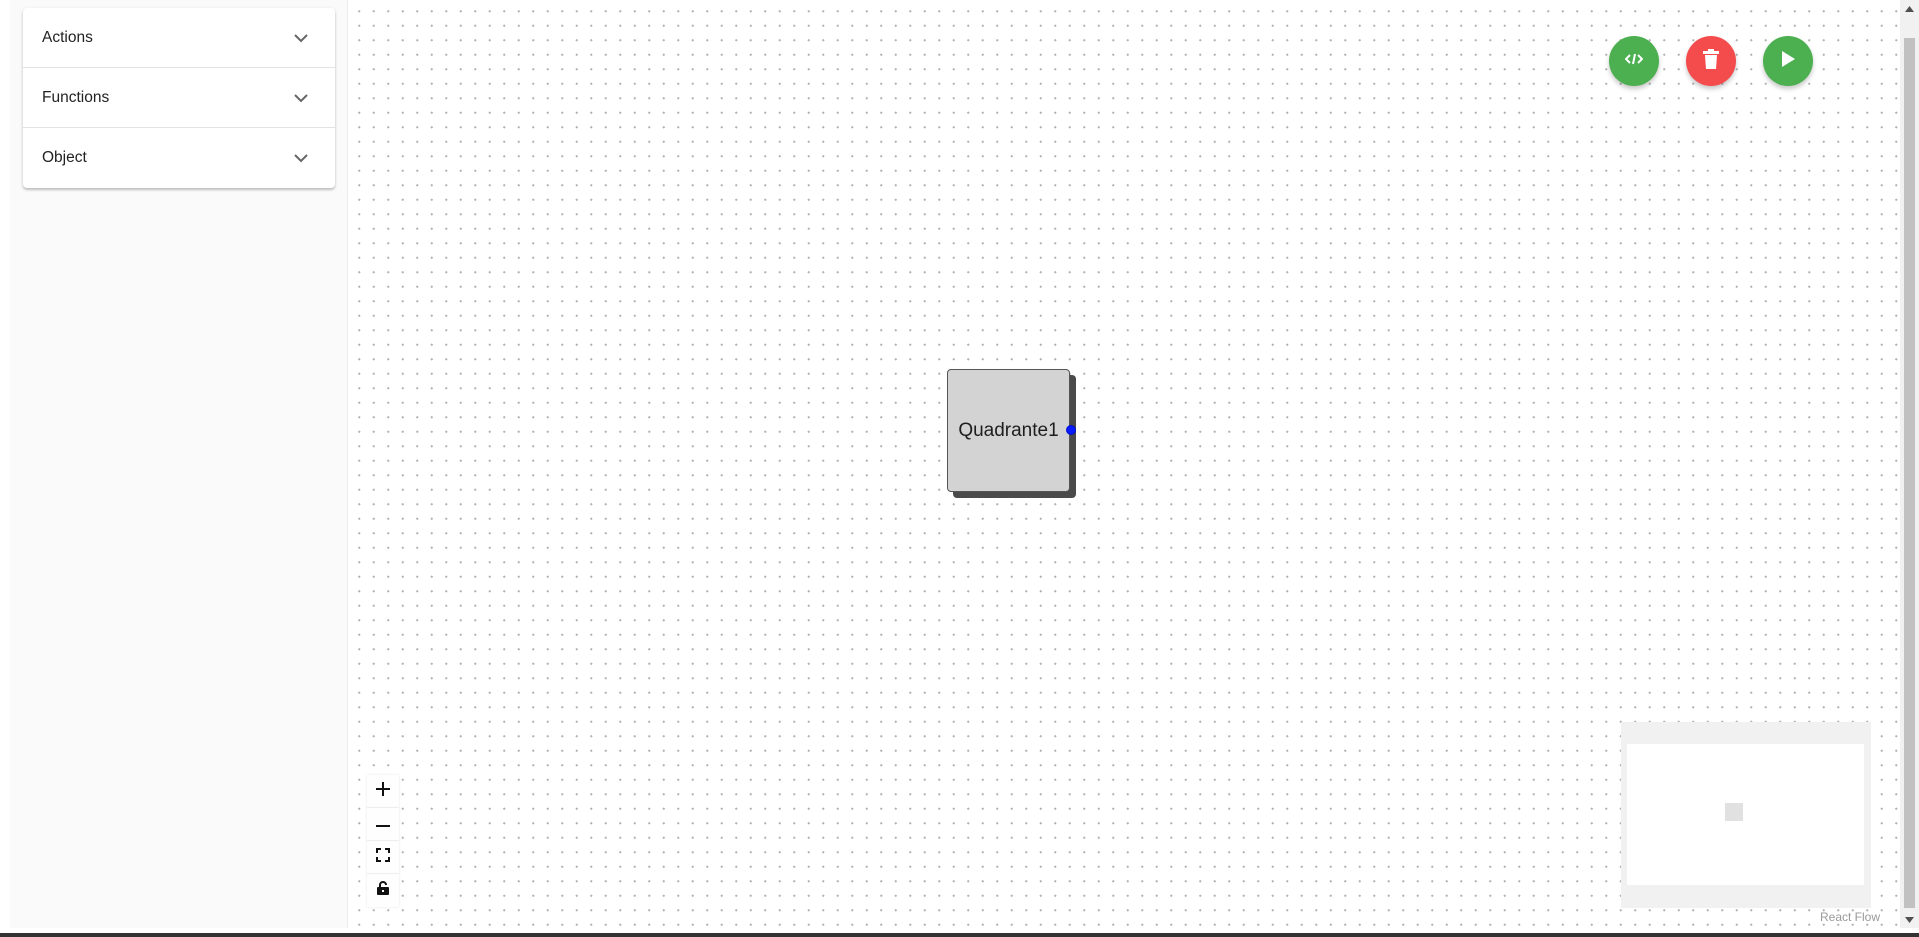 The height and width of the screenshot is (937, 1919). I want to click on zoom-in-button, so click(383, 791).